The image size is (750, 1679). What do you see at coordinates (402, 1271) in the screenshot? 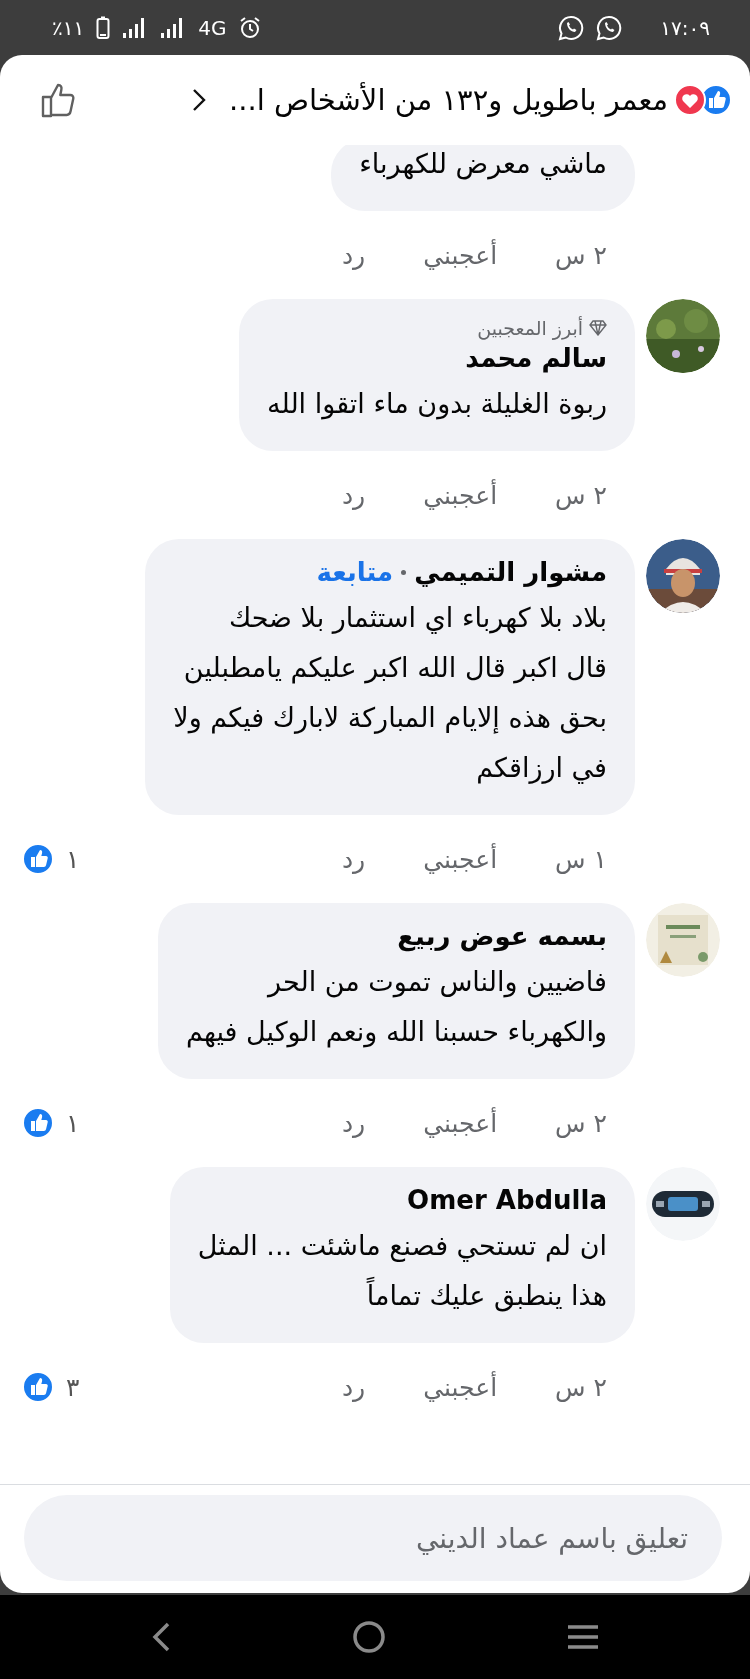
I see `comment-text: ان لم تستحي فصنع ماشئت ... المثل هذا ينطبق عليك تماماً` at bounding box center [402, 1271].